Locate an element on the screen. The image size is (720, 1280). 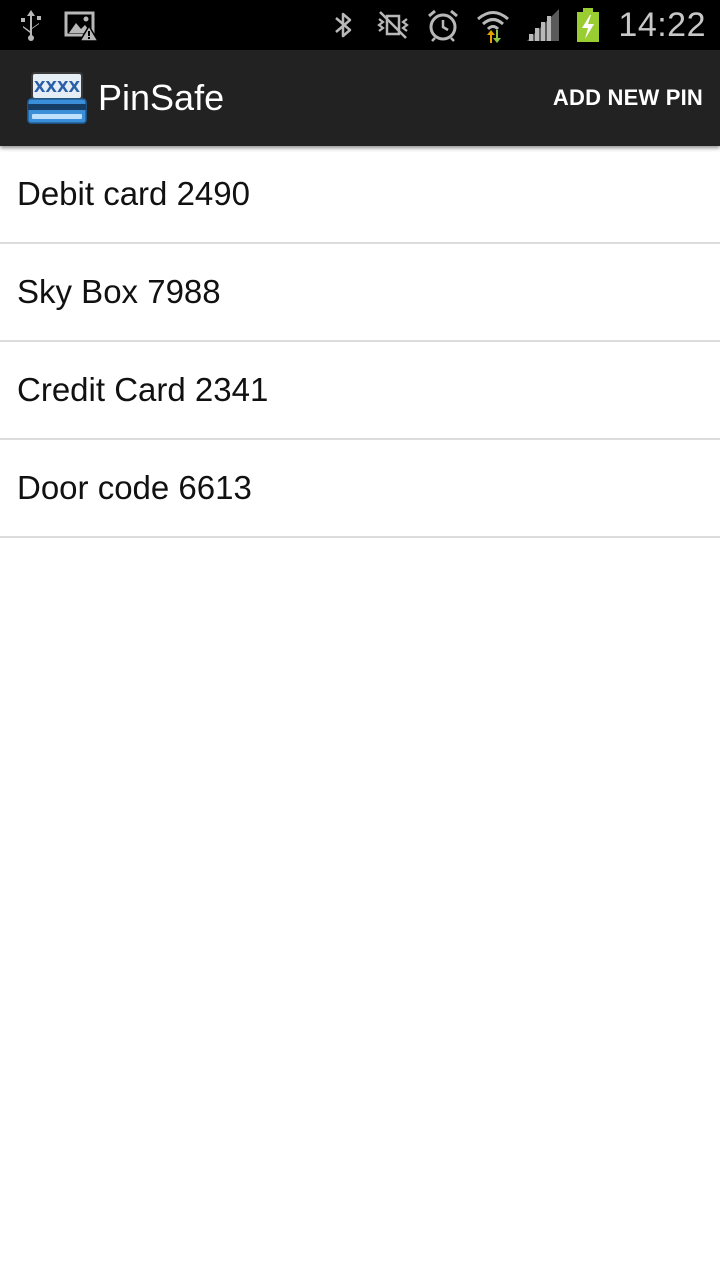
pin-list-item: Debit card 2490 is located at coordinates (360, 195).